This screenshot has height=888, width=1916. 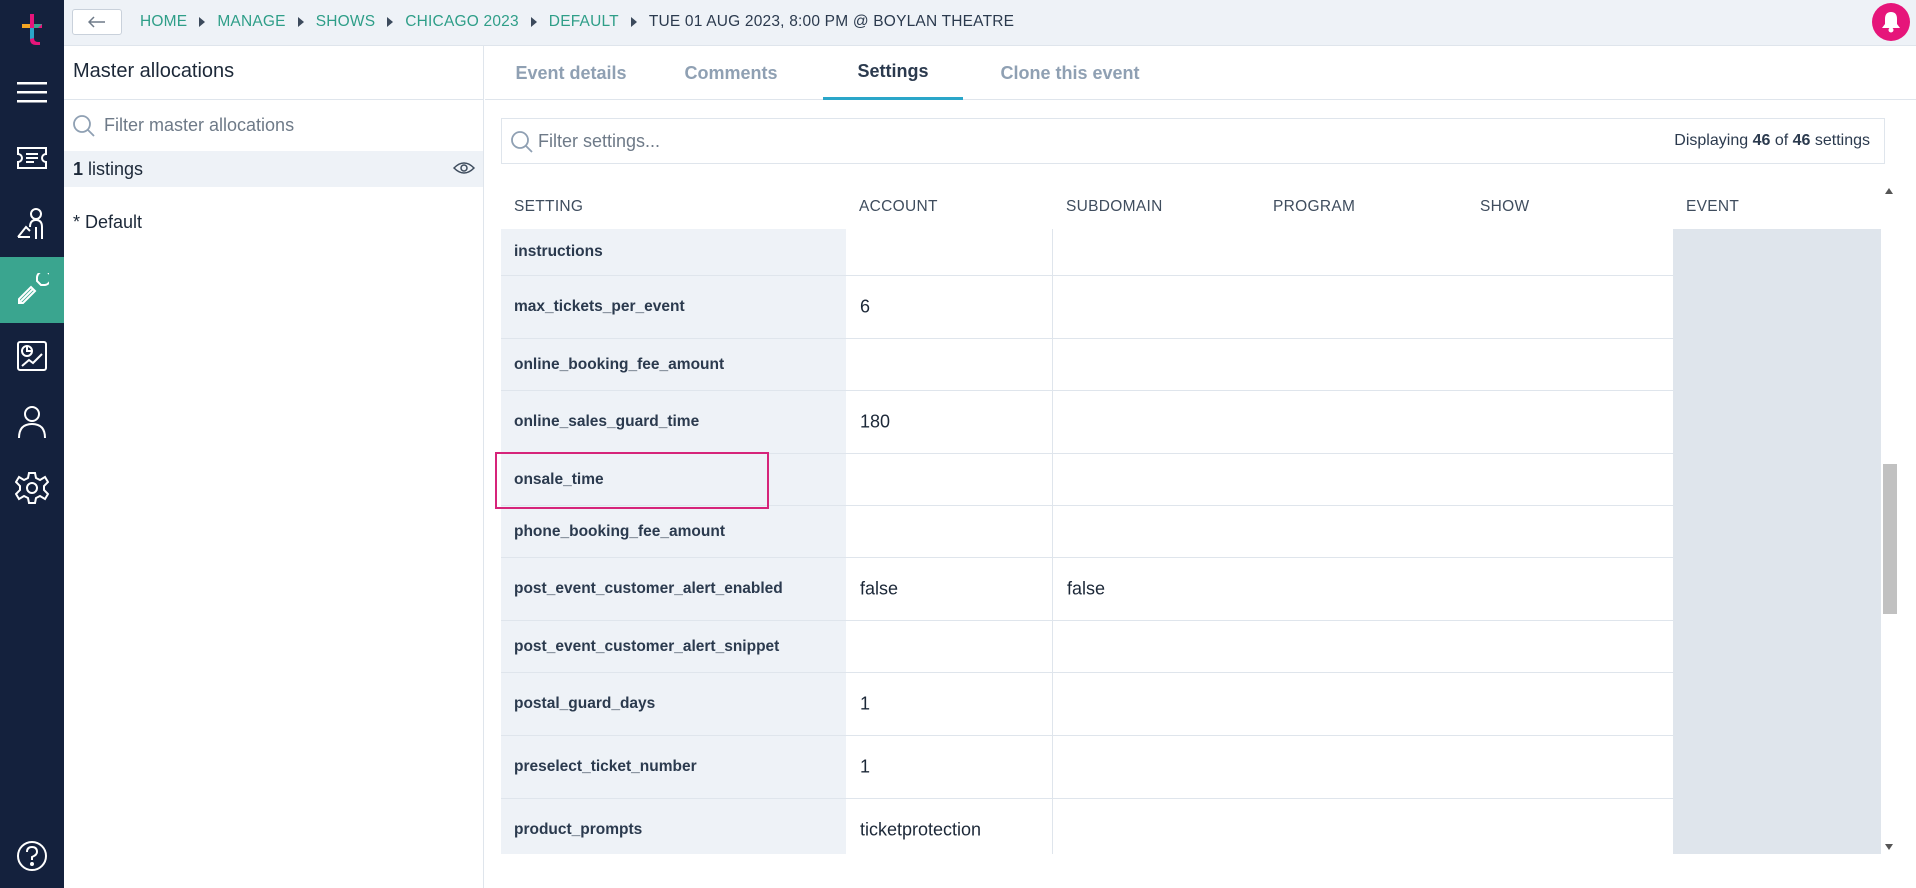 I want to click on table-row: onsale_time, so click(x=1191, y=480).